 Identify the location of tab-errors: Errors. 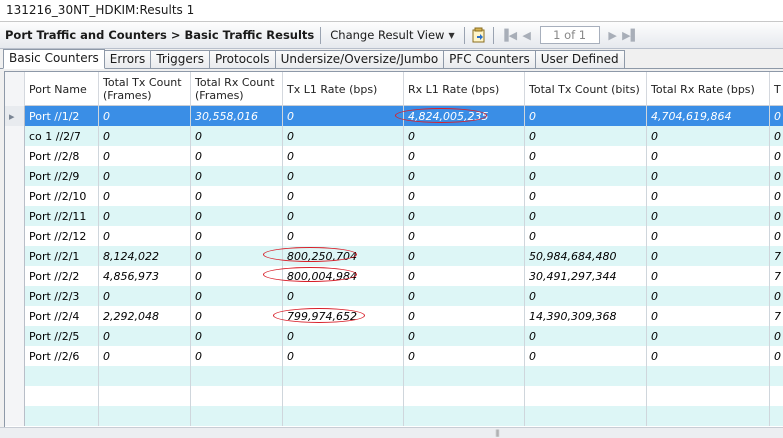
(127, 59).